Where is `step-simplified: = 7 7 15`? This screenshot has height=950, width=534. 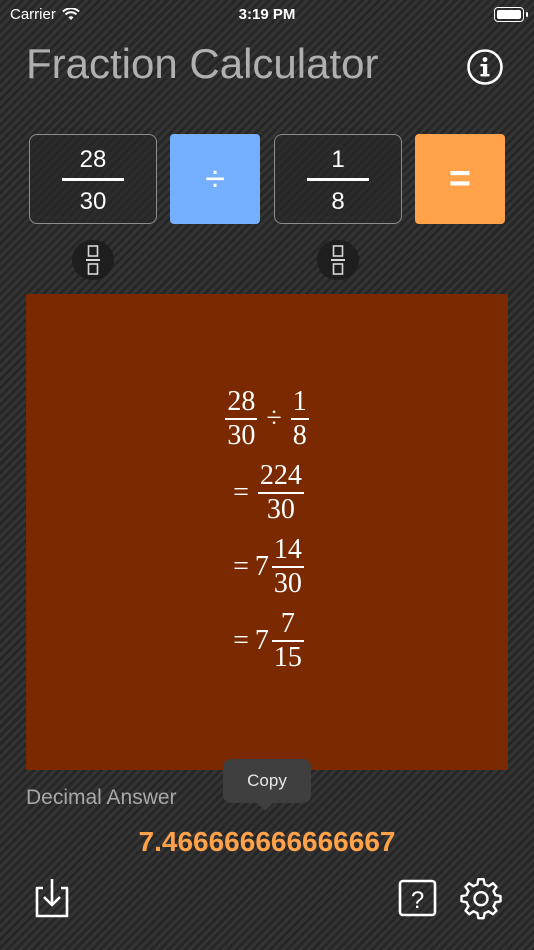
step-simplified: = 7 7 15 is located at coordinates (267, 641).